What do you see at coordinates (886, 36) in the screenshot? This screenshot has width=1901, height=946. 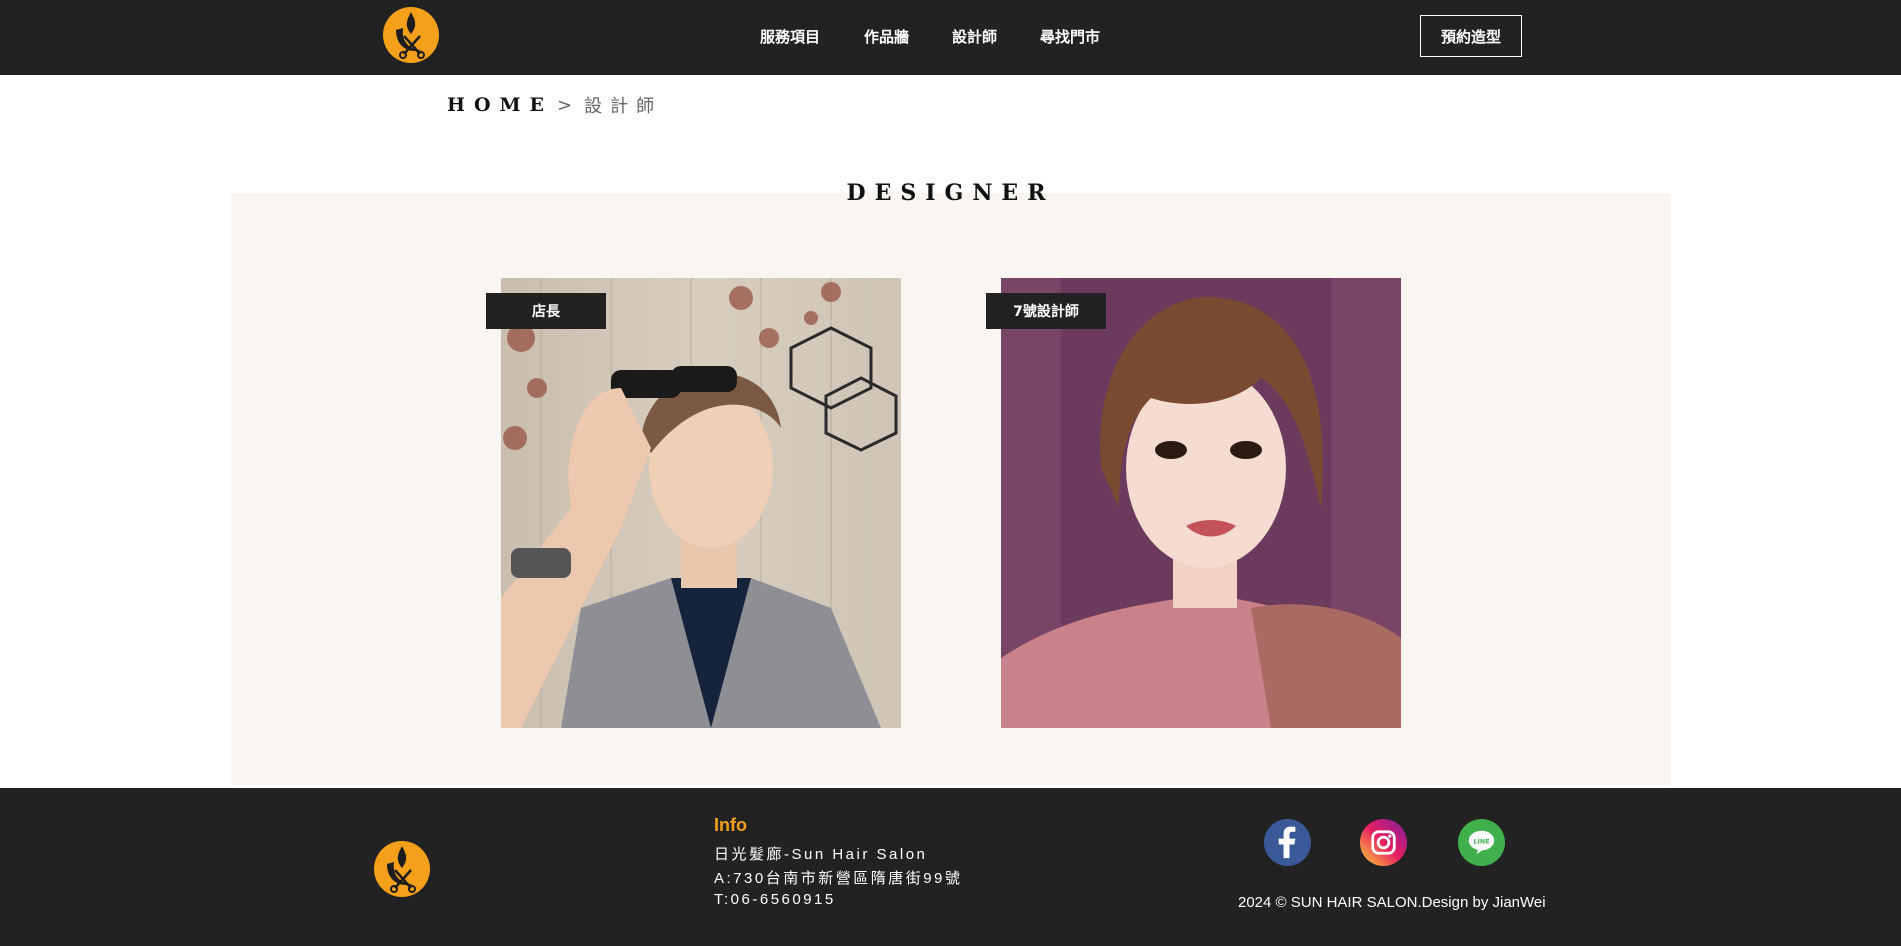 I see `nav-portfolio: 作品牆` at bounding box center [886, 36].